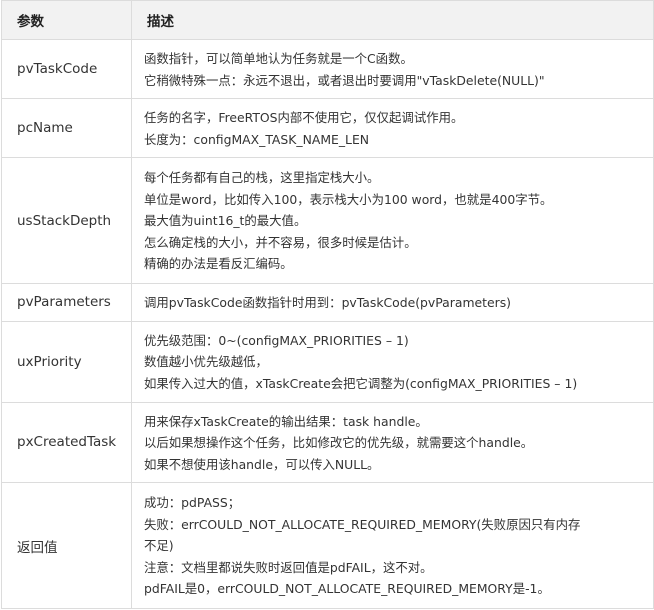  Describe the element at coordinates (159, 546) in the screenshot. I see `desc-line: 不足)` at that location.